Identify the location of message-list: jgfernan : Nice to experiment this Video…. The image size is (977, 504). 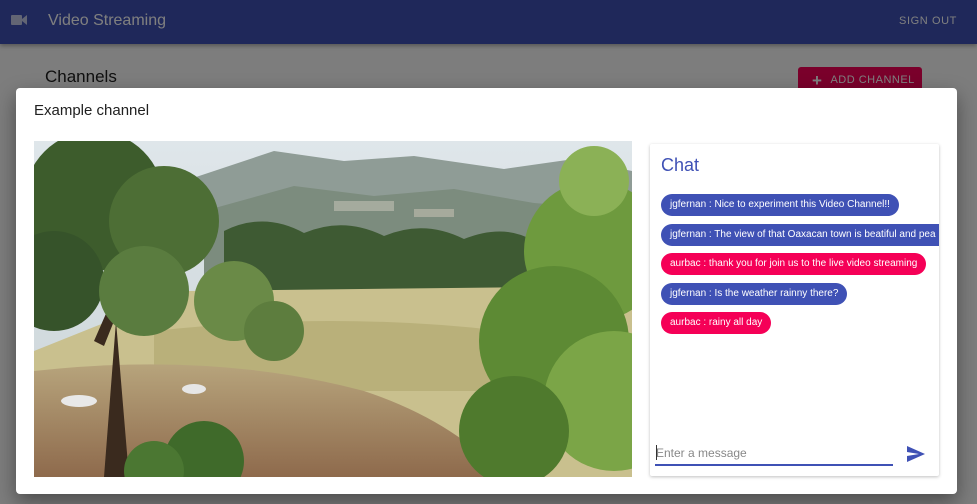
(800, 268).